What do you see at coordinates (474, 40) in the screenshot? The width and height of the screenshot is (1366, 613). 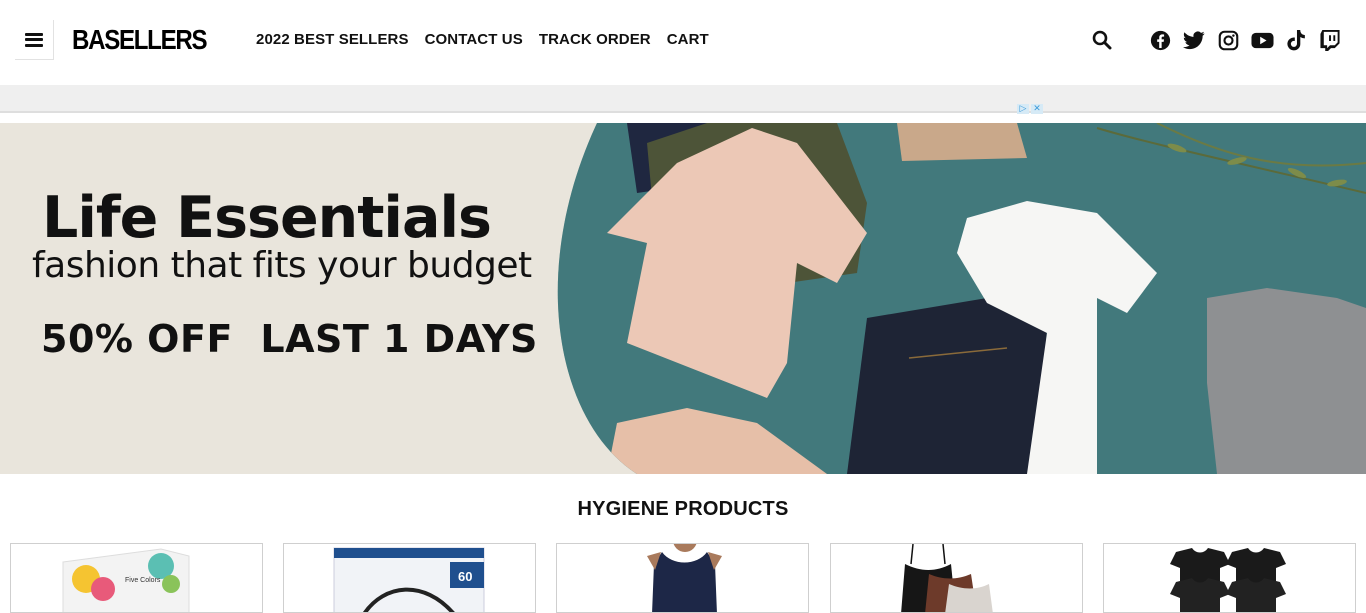 I see `nav-contact-us: CONTACT US` at bounding box center [474, 40].